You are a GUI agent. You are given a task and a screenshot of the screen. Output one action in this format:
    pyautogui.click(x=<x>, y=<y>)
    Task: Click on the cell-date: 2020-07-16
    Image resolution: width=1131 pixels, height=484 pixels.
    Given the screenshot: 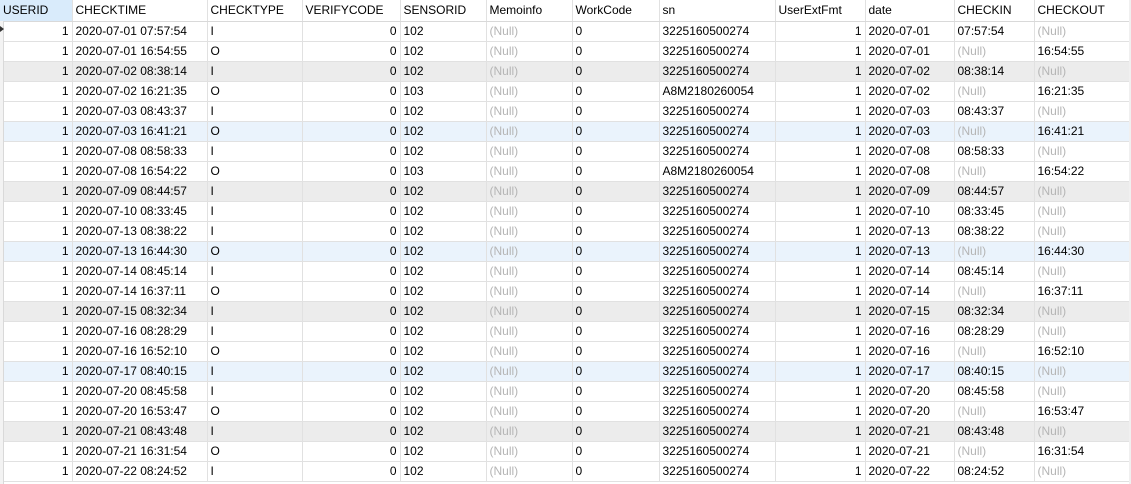 What is the action you would take?
    pyautogui.click(x=910, y=351)
    